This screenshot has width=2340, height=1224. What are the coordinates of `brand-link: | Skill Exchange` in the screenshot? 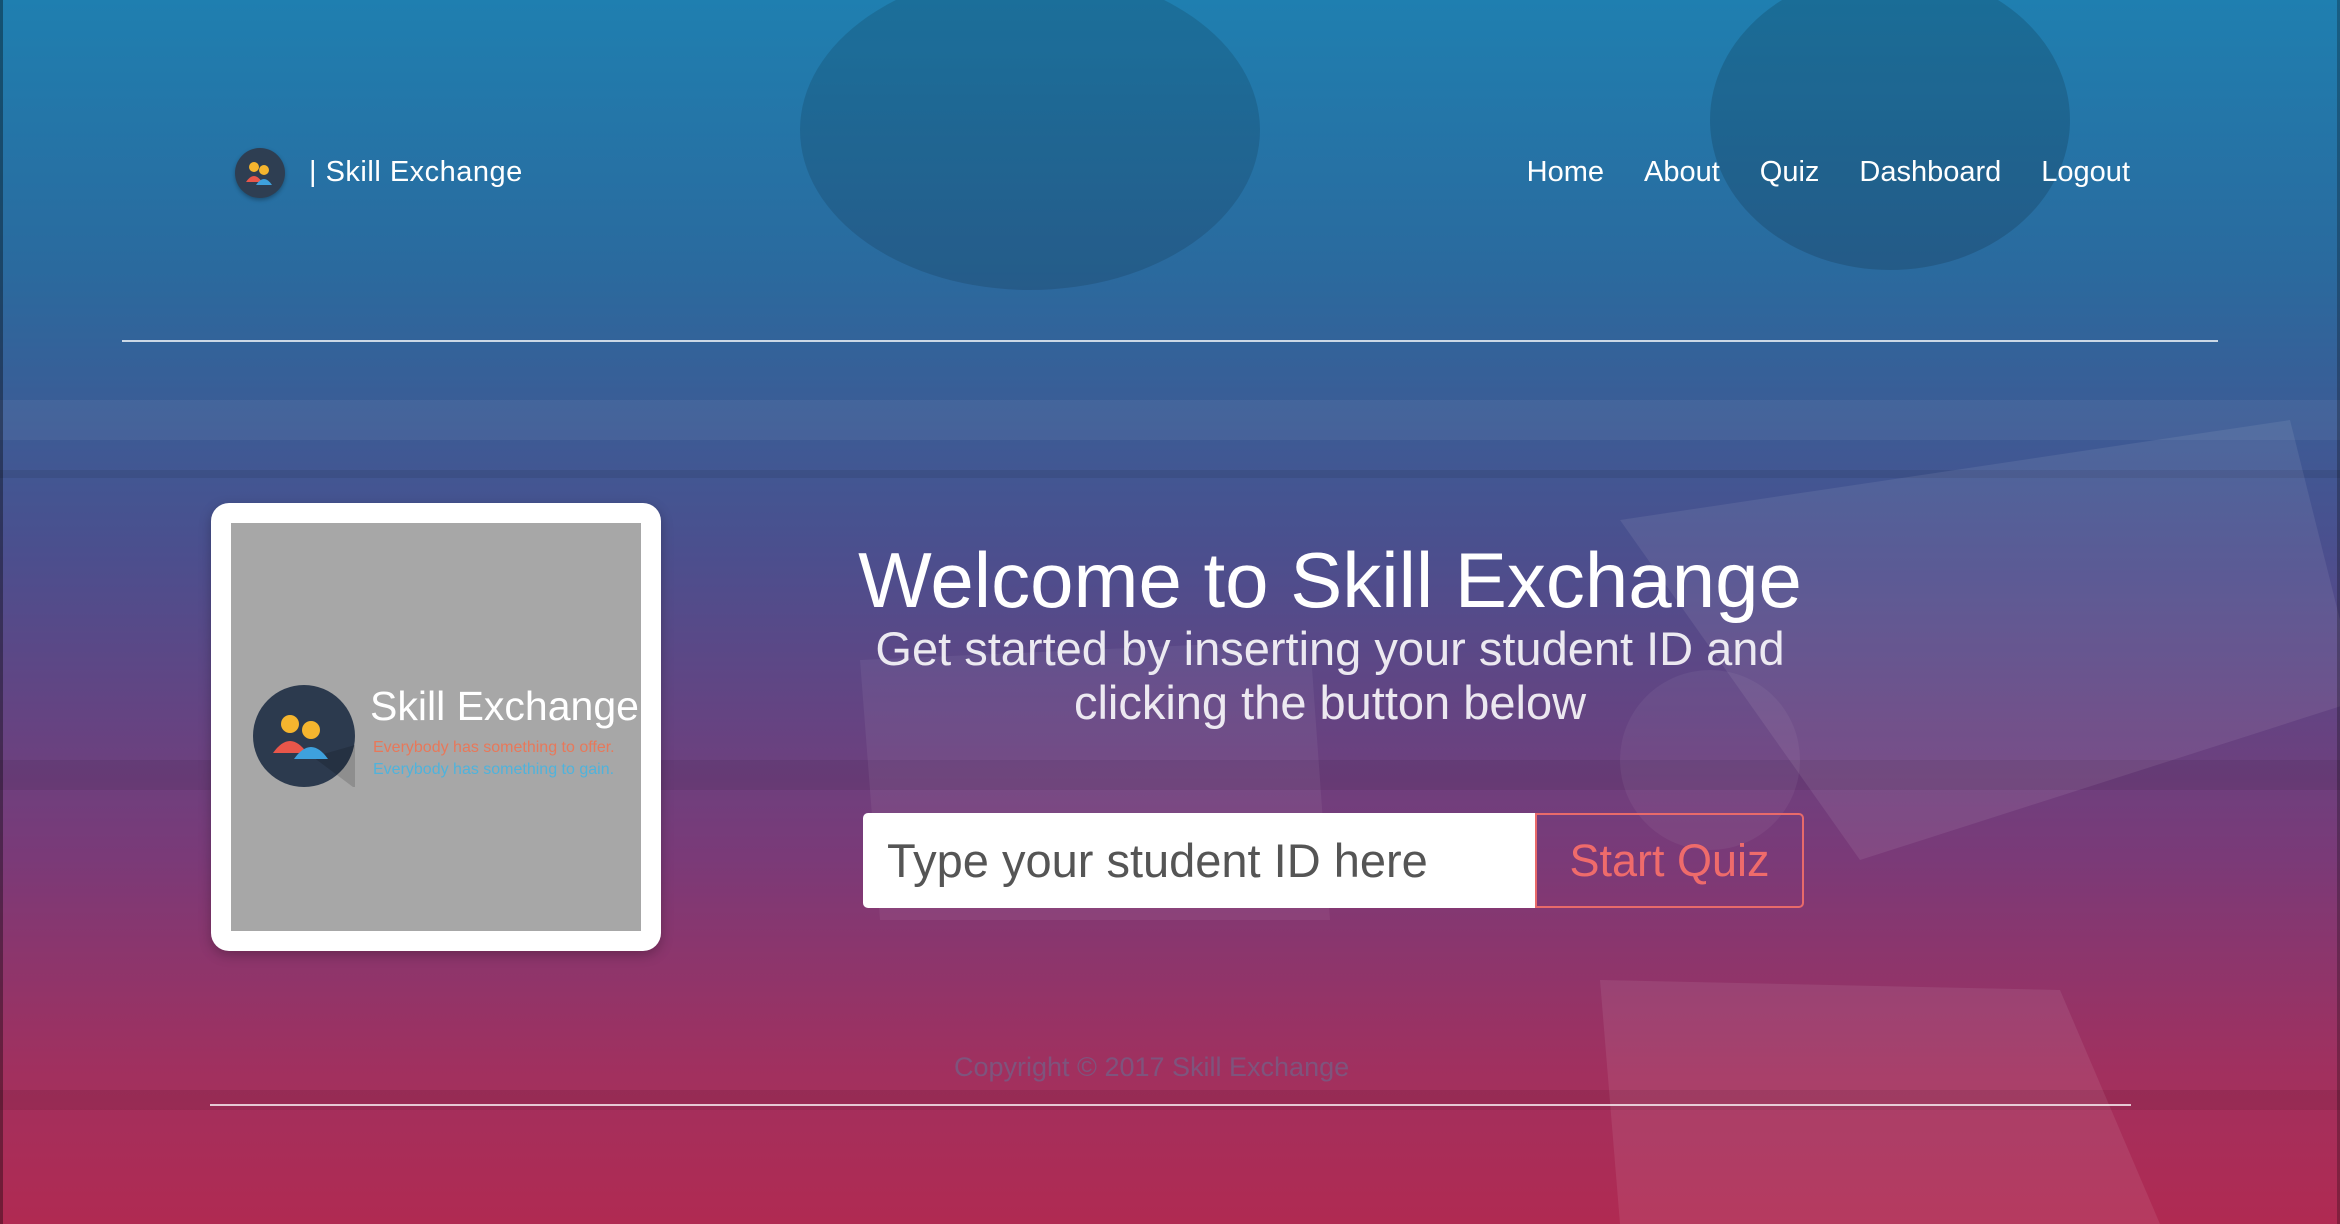 It's located at (379, 172).